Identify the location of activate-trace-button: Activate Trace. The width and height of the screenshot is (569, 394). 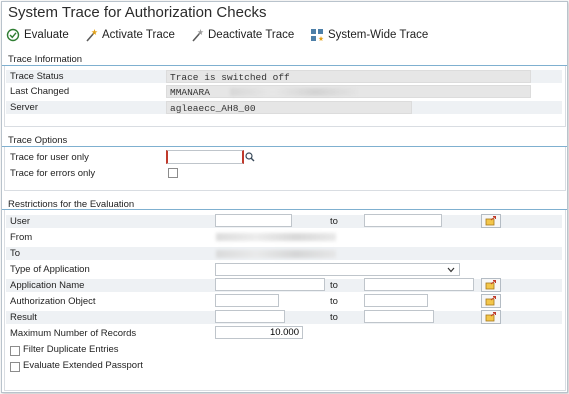
(130, 35).